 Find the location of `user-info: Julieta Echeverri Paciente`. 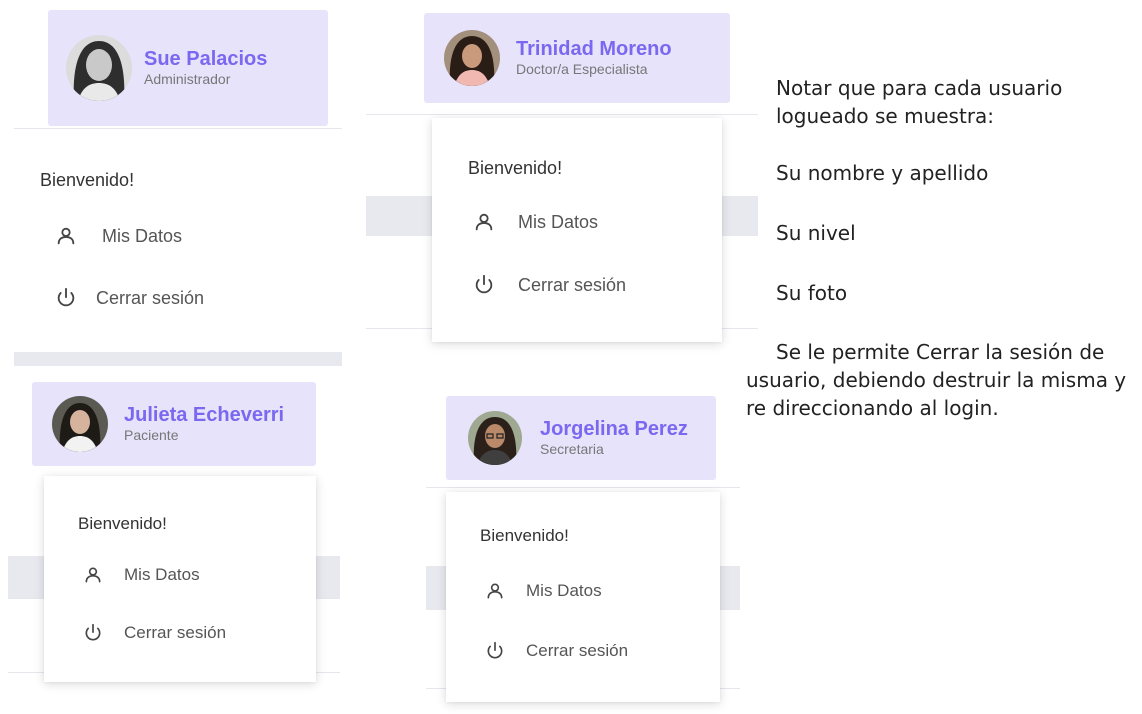

user-info: Julieta Echeverri Paciente is located at coordinates (204, 424).